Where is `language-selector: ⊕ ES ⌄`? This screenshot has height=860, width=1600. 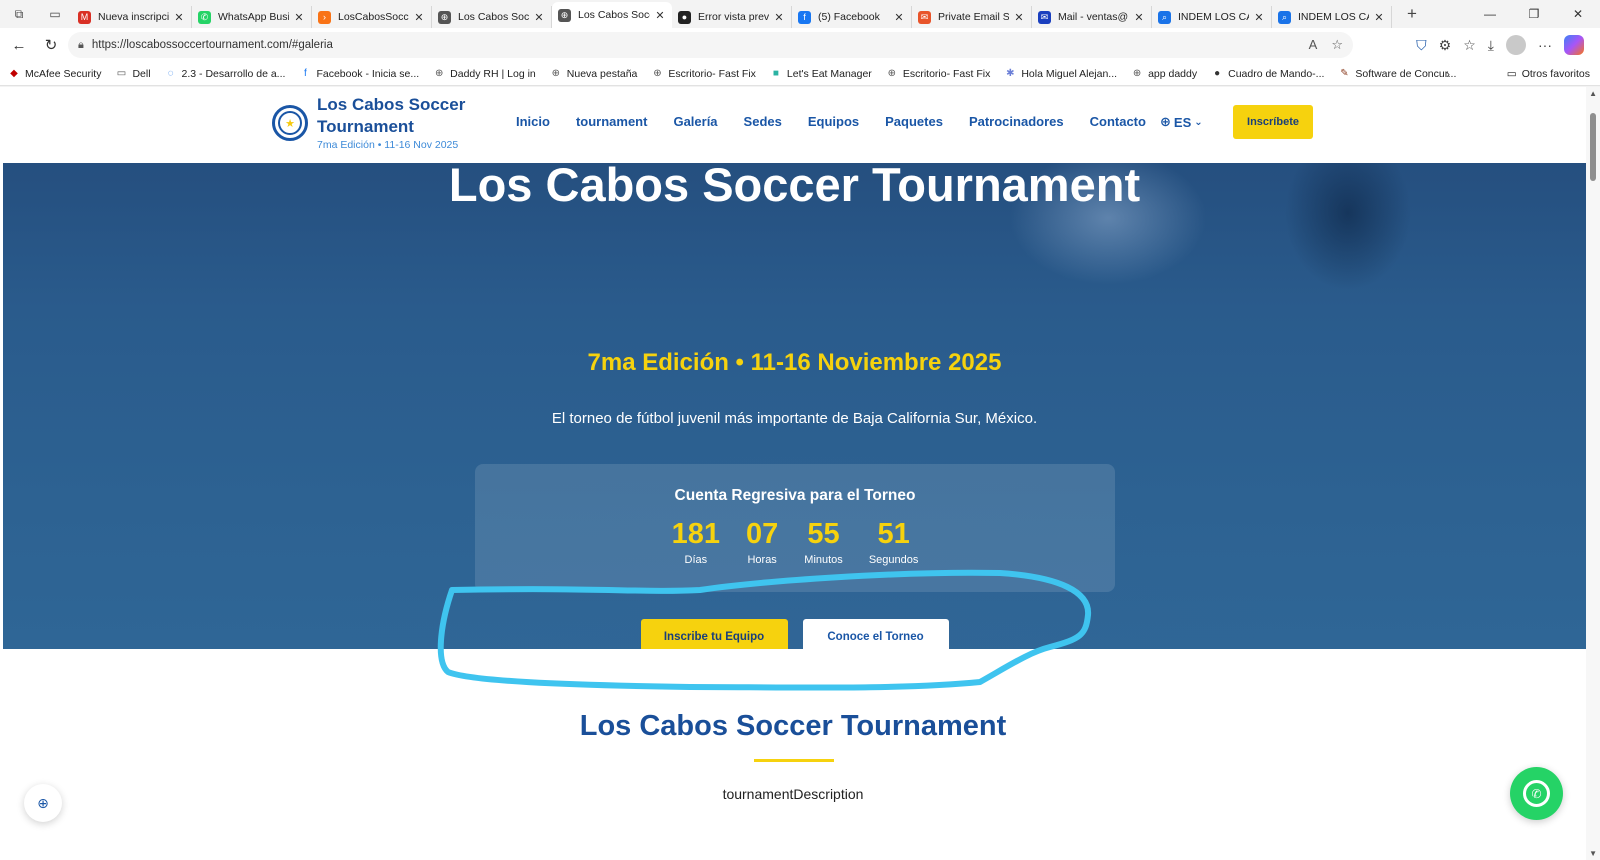 language-selector: ⊕ ES ⌄ is located at coordinates (1181, 122).